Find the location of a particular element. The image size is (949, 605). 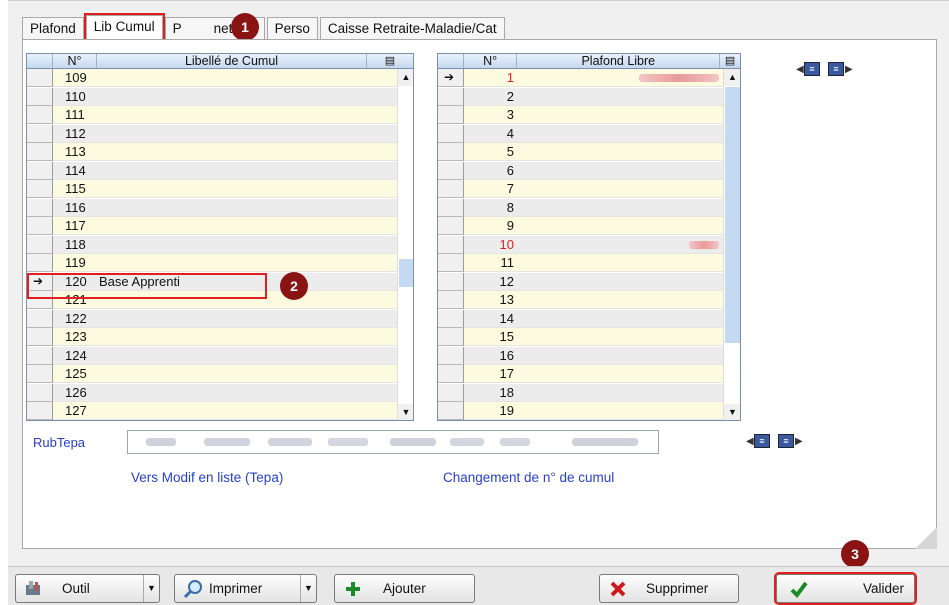

table-row: 126 is located at coordinates (212, 392).